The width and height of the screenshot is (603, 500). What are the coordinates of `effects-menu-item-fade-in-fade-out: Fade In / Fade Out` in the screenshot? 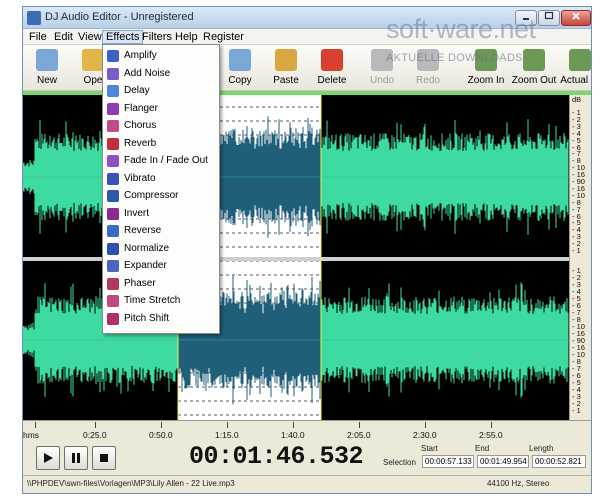 It's located at (161, 161).